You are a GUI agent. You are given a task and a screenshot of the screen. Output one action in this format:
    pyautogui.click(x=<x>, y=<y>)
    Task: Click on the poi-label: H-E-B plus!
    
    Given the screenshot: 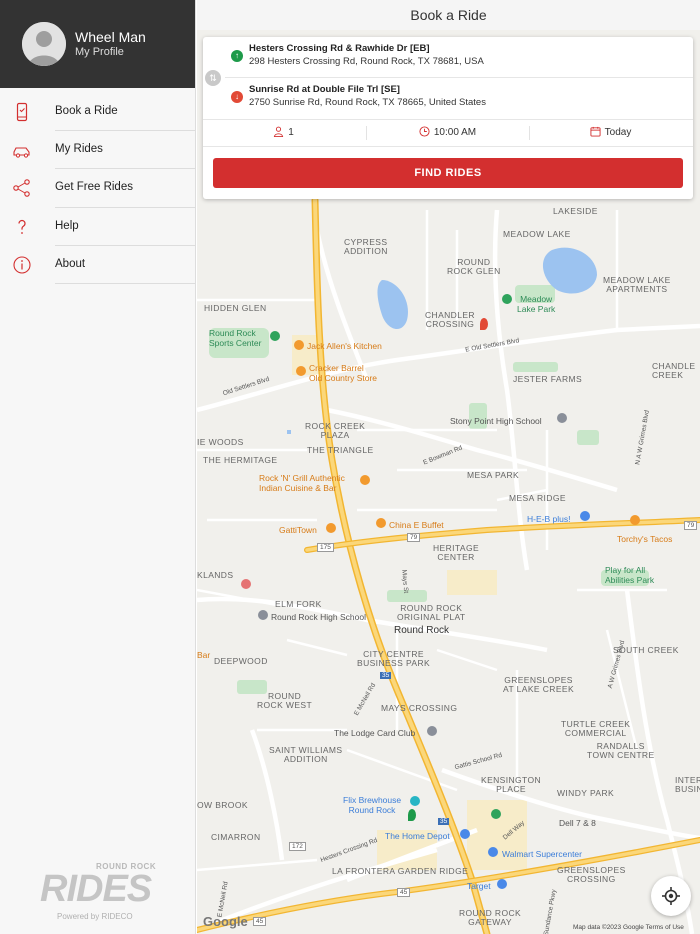 What is the action you would take?
    pyautogui.click(x=548, y=519)
    